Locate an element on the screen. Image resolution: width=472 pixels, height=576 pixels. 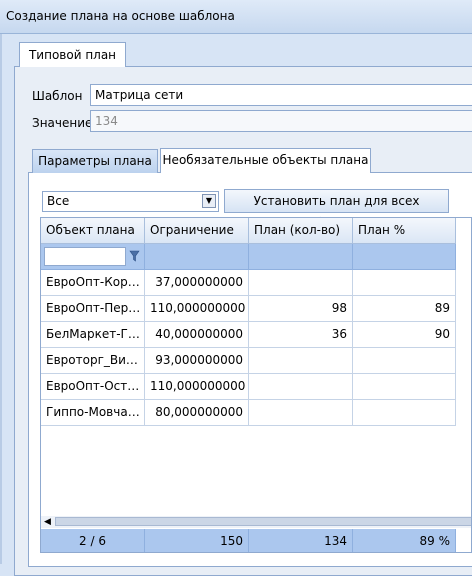
tab-plan-parameters: Параметры плана is located at coordinates (95, 161).